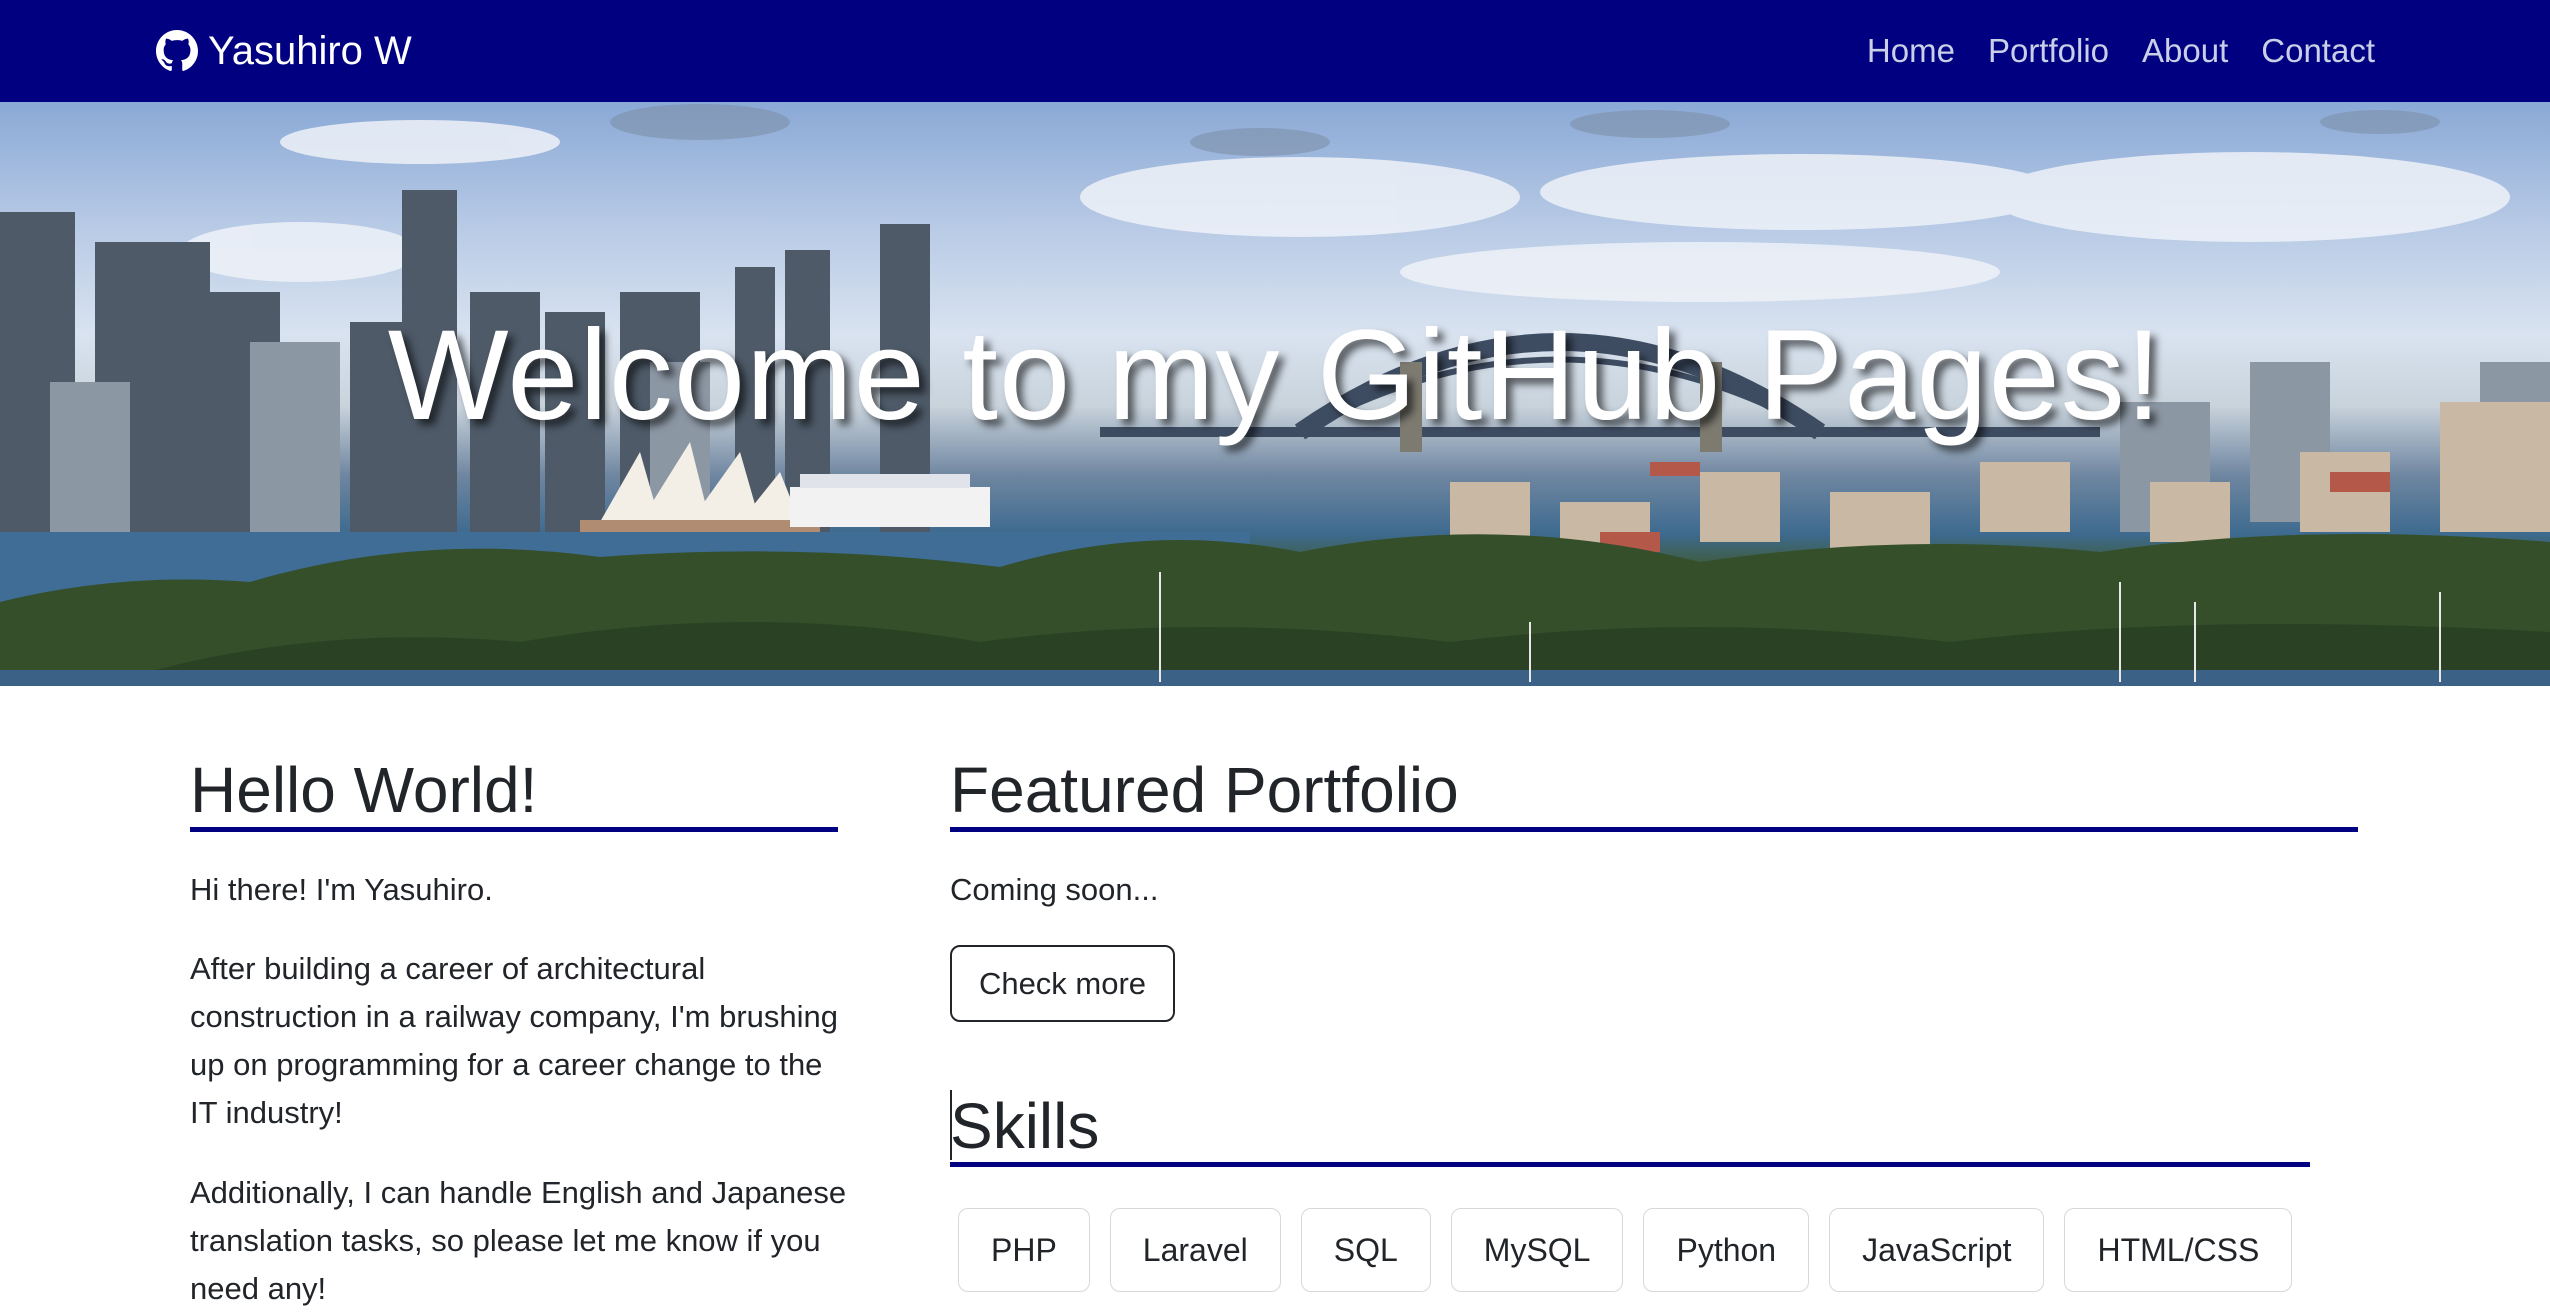 The width and height of the screenshot is (2550, 1313). Describe the element at coordinates (2048, 51) in the screenshot. I see `nav-link-portfolio: Portfolio` at that location.